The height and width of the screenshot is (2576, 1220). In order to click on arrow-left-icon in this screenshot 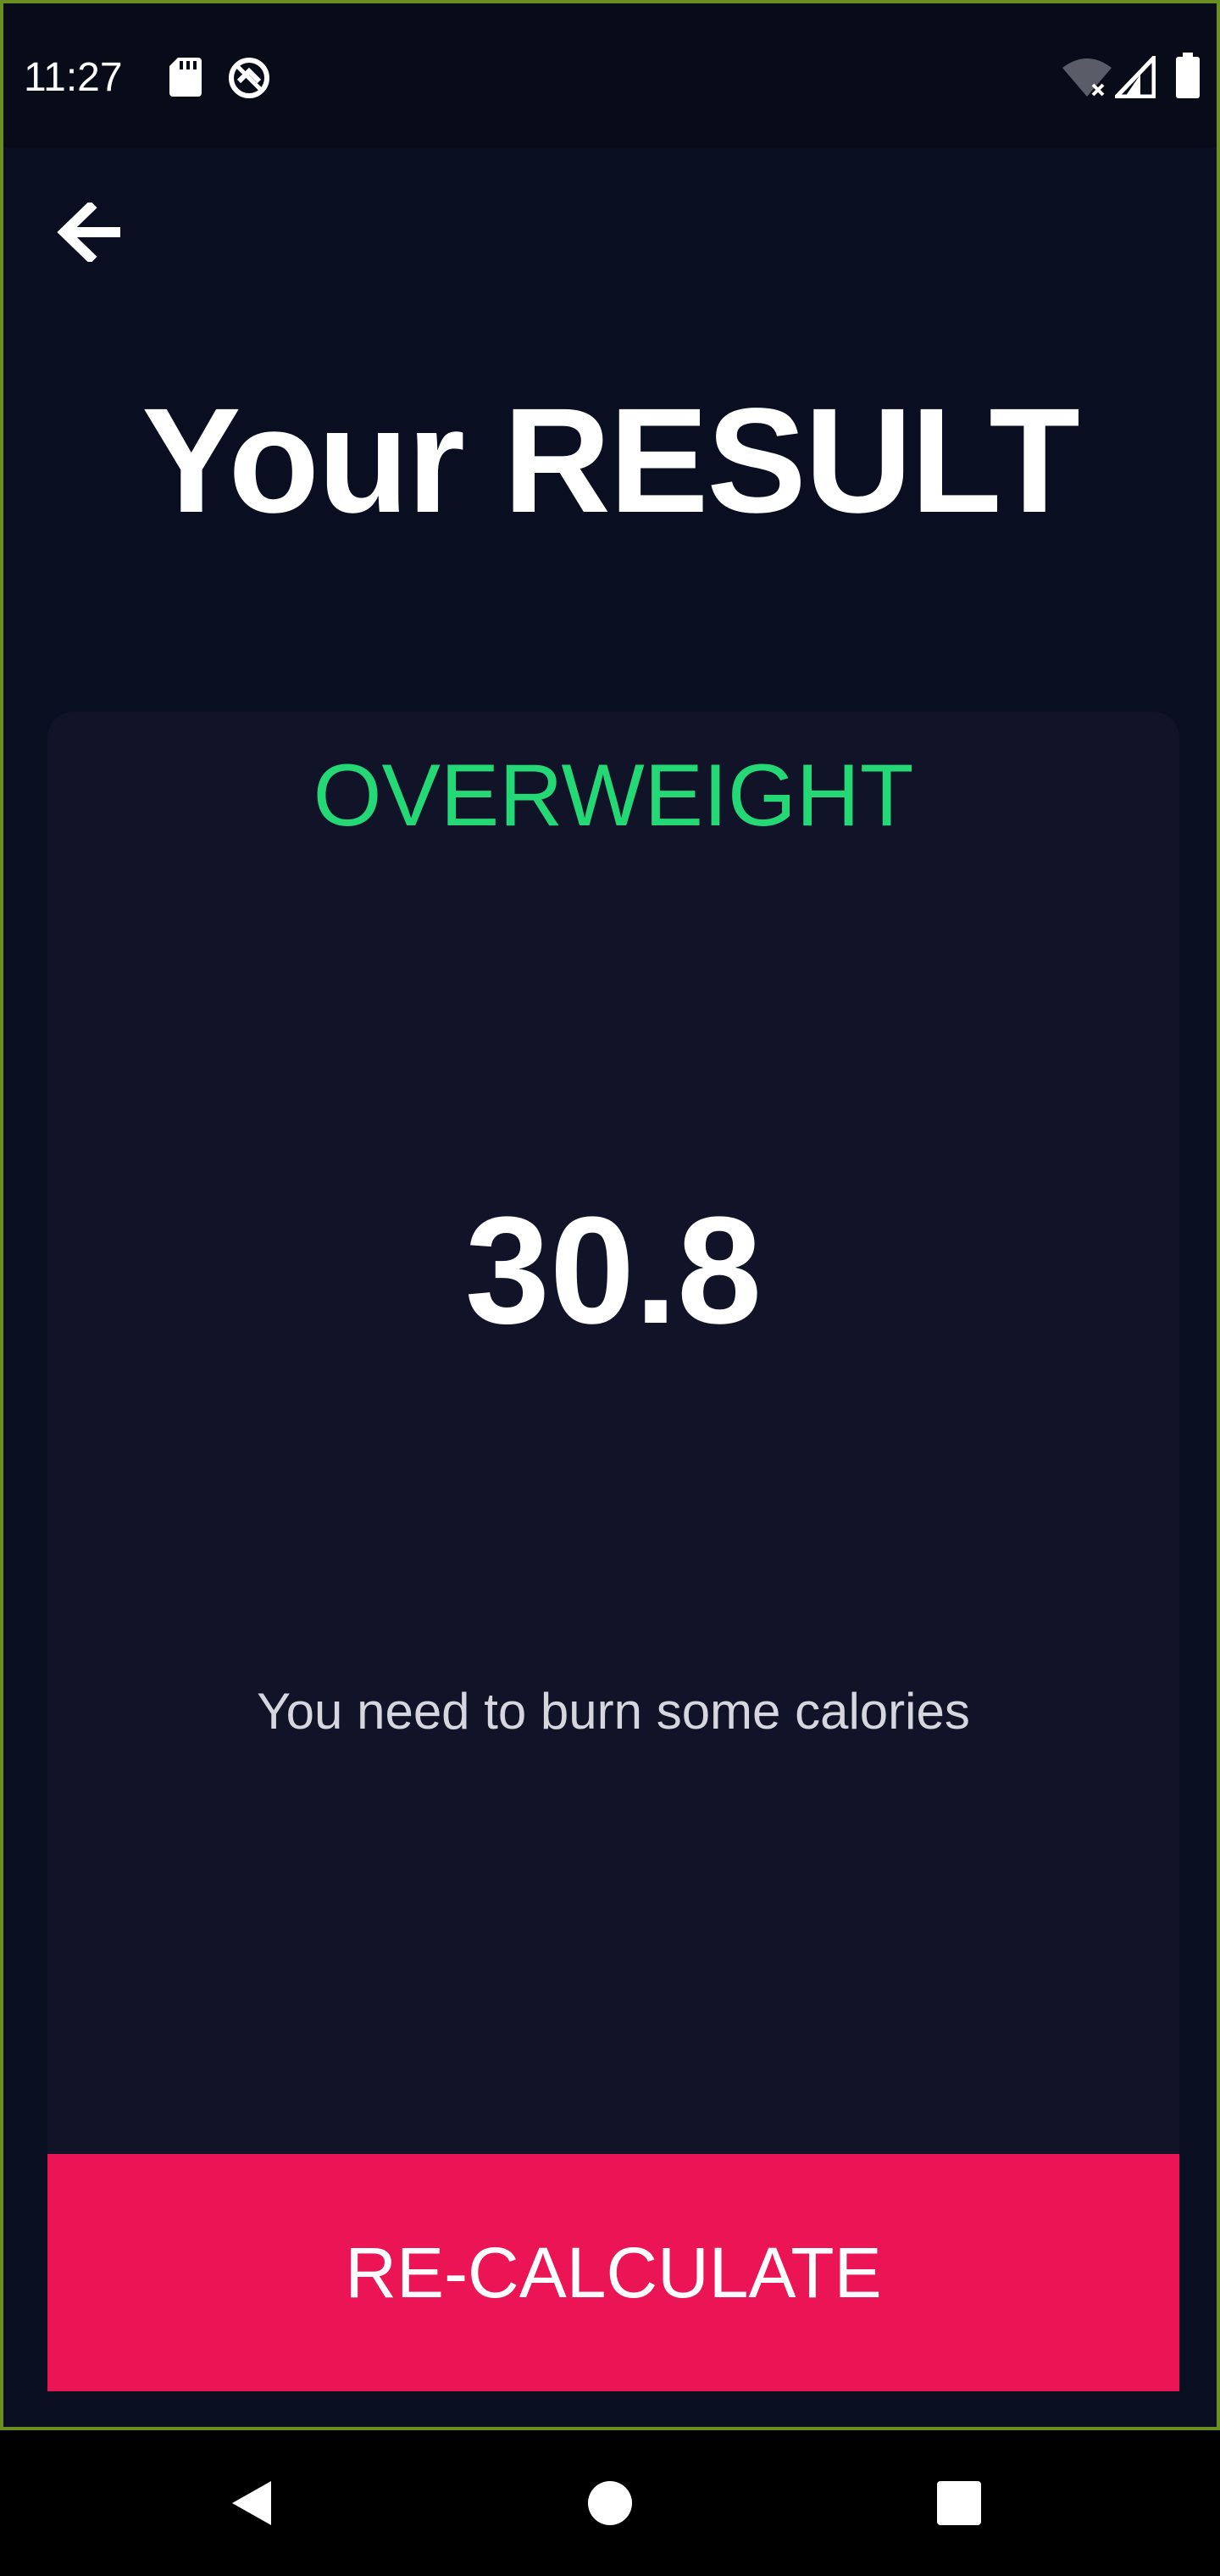, I will do `click(88, 232)`.